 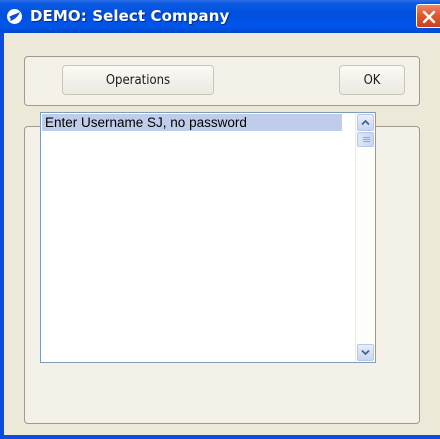 What do you see at coordinates (146, 122) in the screenshot?
I see `list-item-label: Enter Username SJ, no password` at bounding box center [146, 122].